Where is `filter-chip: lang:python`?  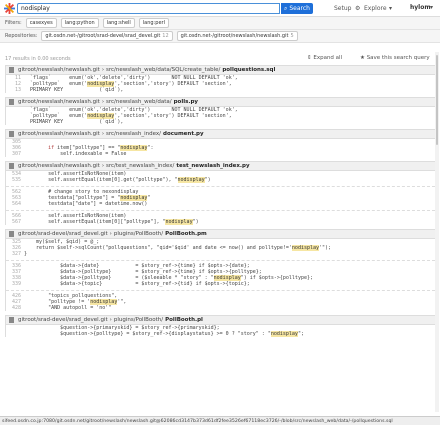
filter-chip: lang:python is located at coordinates (79, 23).